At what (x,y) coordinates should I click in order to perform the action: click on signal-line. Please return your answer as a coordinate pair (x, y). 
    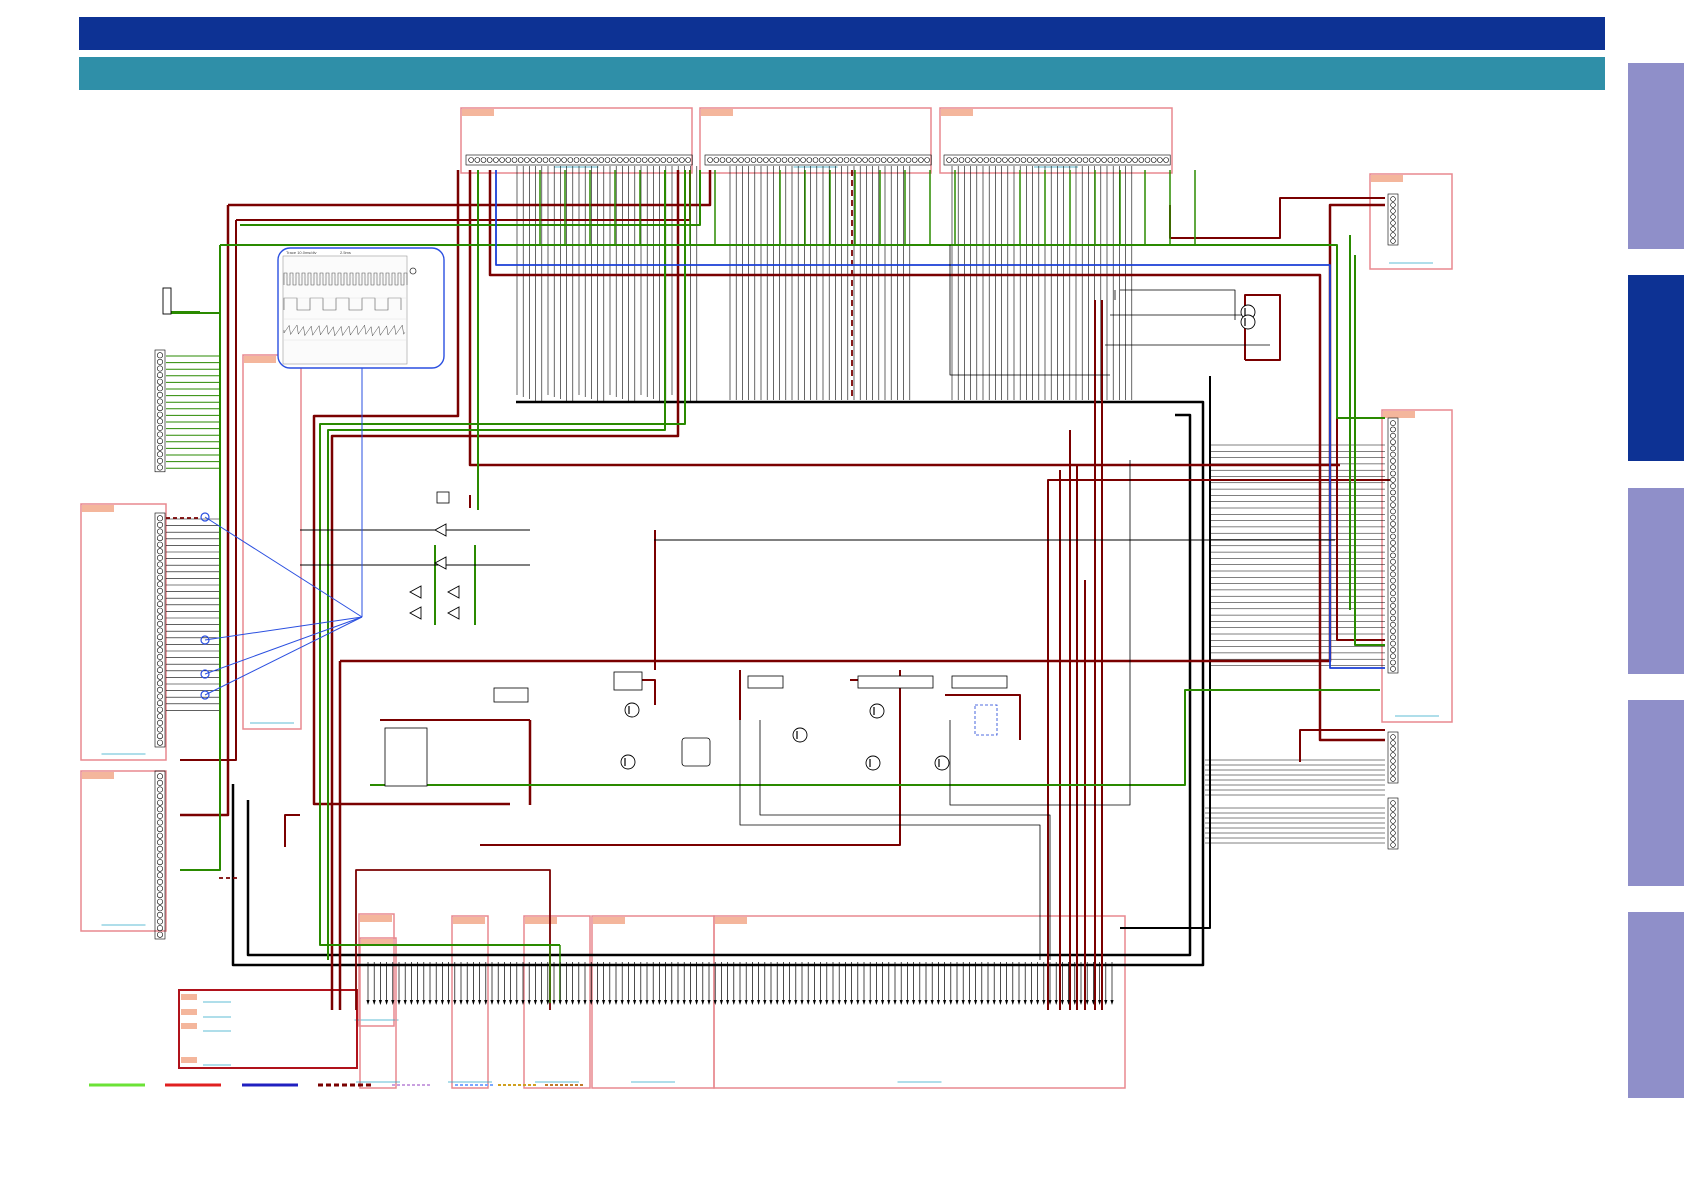
    Looking at the image, I should click on (905, 840).